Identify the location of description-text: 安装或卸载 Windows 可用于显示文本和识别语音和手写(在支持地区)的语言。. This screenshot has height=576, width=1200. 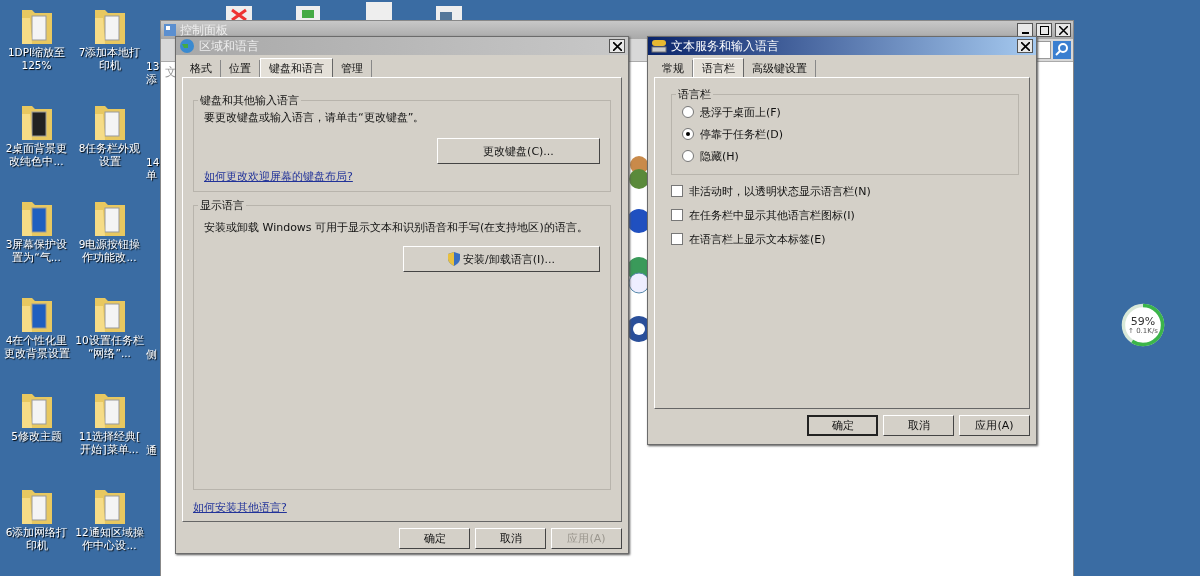
(396, 228).